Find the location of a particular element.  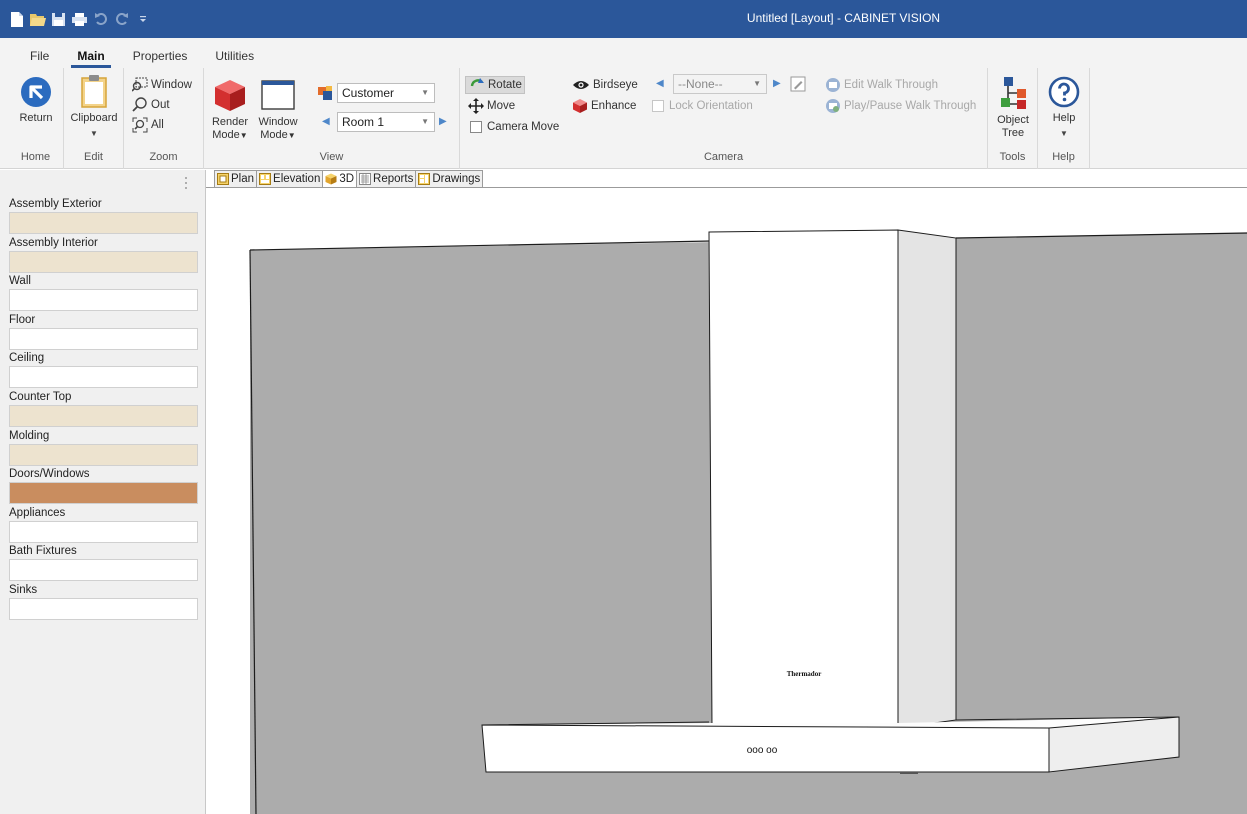

lock-orientation-checkbox: Lock Orientation is located at coordinates (702, 106).